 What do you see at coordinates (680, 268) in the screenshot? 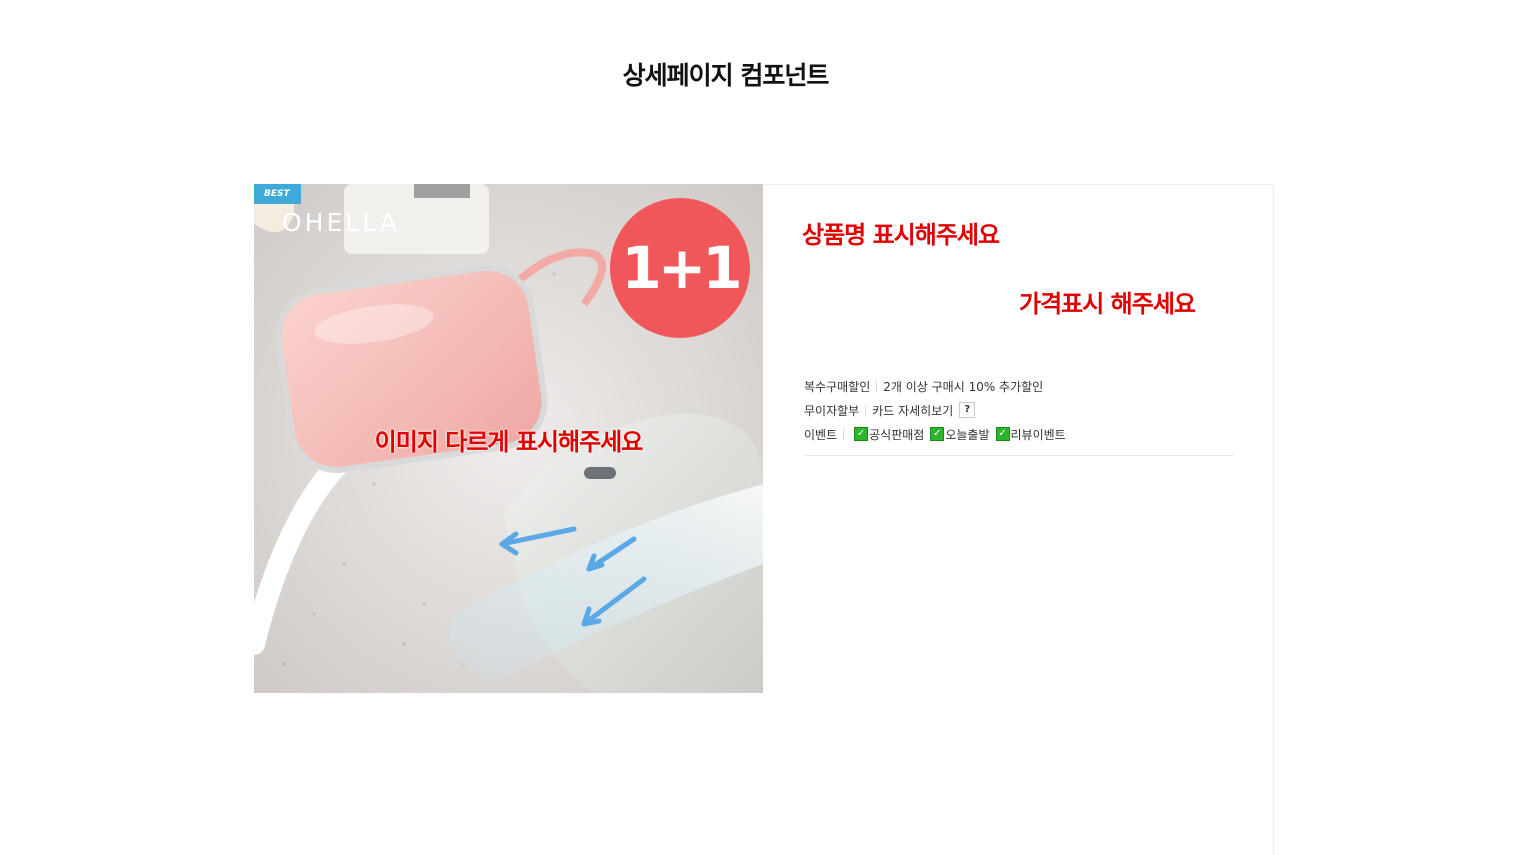
I see `promo-badge: 1+1` at bounding box center [680, 268].